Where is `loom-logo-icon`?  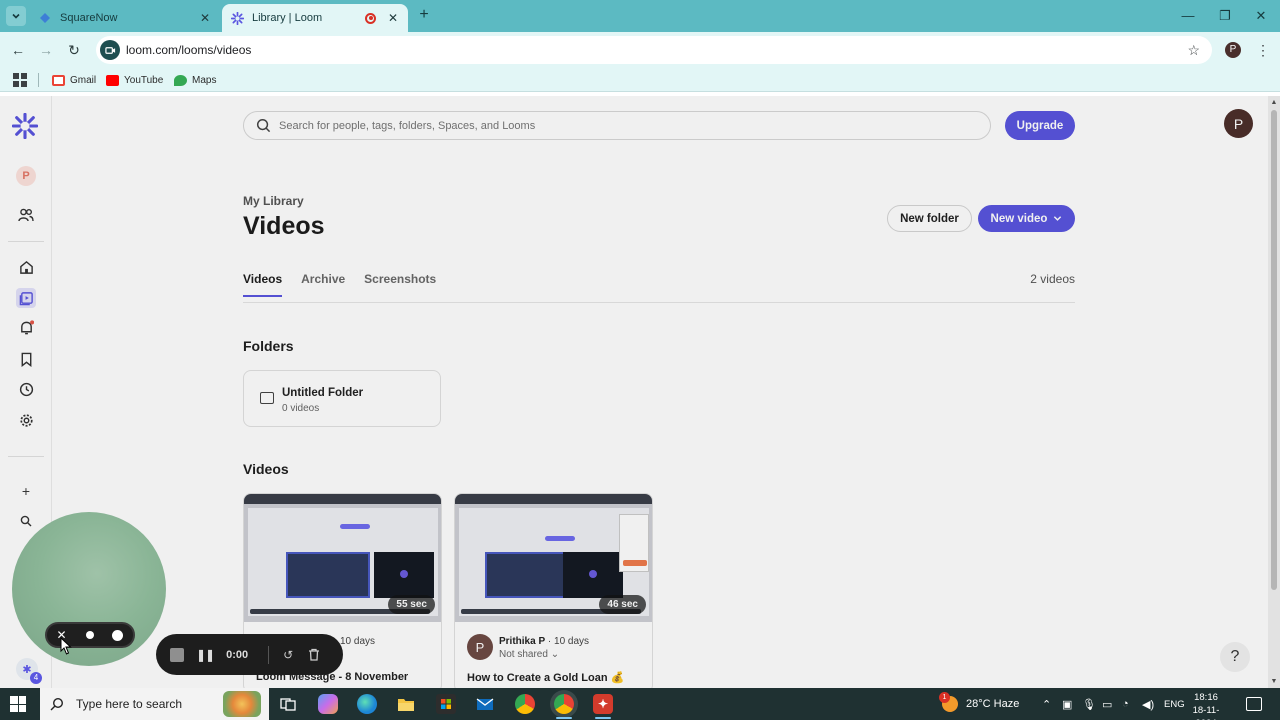
loom-logo-icon is located at coordinates (25, 126).